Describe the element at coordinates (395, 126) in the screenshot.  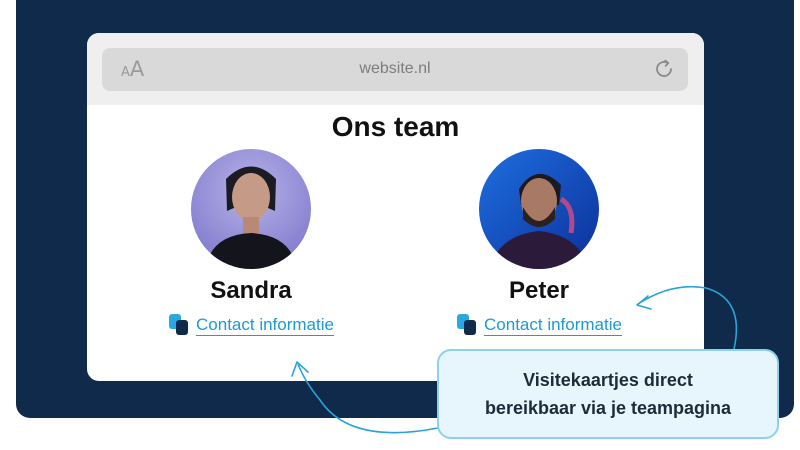
I see `page-title: Ons team` at that location.